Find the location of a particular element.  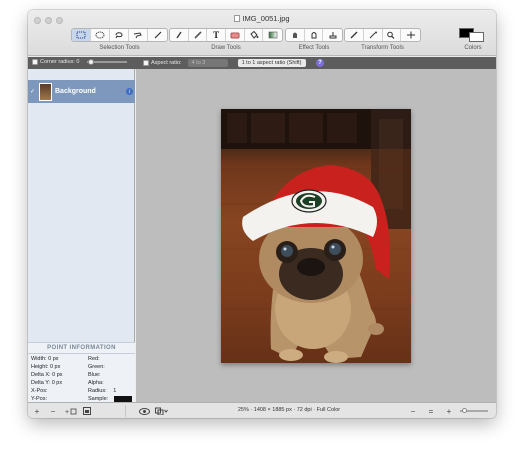

aspect-ratio-checkbox is located at coordinates (146, 63).